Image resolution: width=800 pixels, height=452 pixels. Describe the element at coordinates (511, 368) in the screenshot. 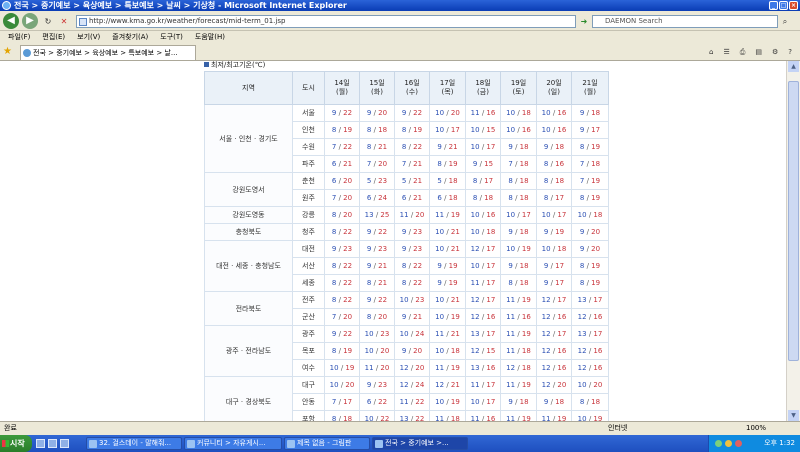

I see `min-temp: 12` at that location.